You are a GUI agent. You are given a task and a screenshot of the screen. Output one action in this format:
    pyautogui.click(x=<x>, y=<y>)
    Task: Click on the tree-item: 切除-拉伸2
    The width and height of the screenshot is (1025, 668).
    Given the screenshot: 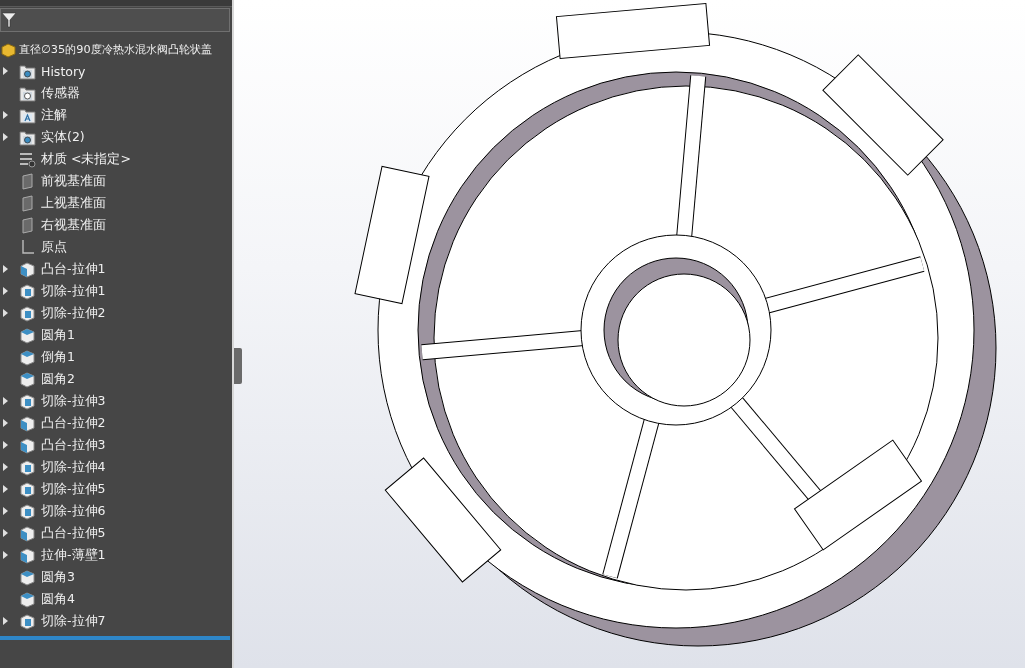 What is the action you would take?
    pyautogui.click(x=73, y=313)
    